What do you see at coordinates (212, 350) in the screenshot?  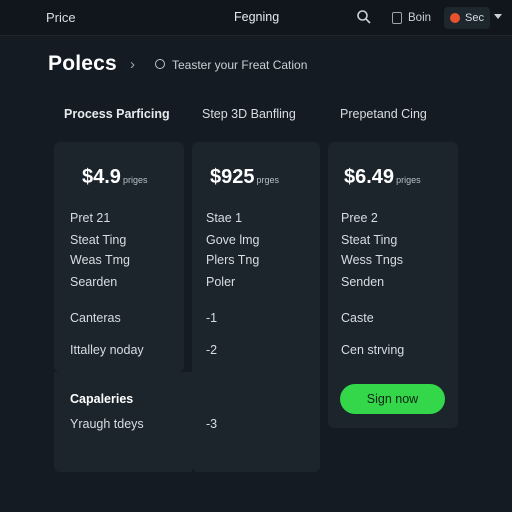 I see `feature-item: -2` at bounding box center [212, 350].